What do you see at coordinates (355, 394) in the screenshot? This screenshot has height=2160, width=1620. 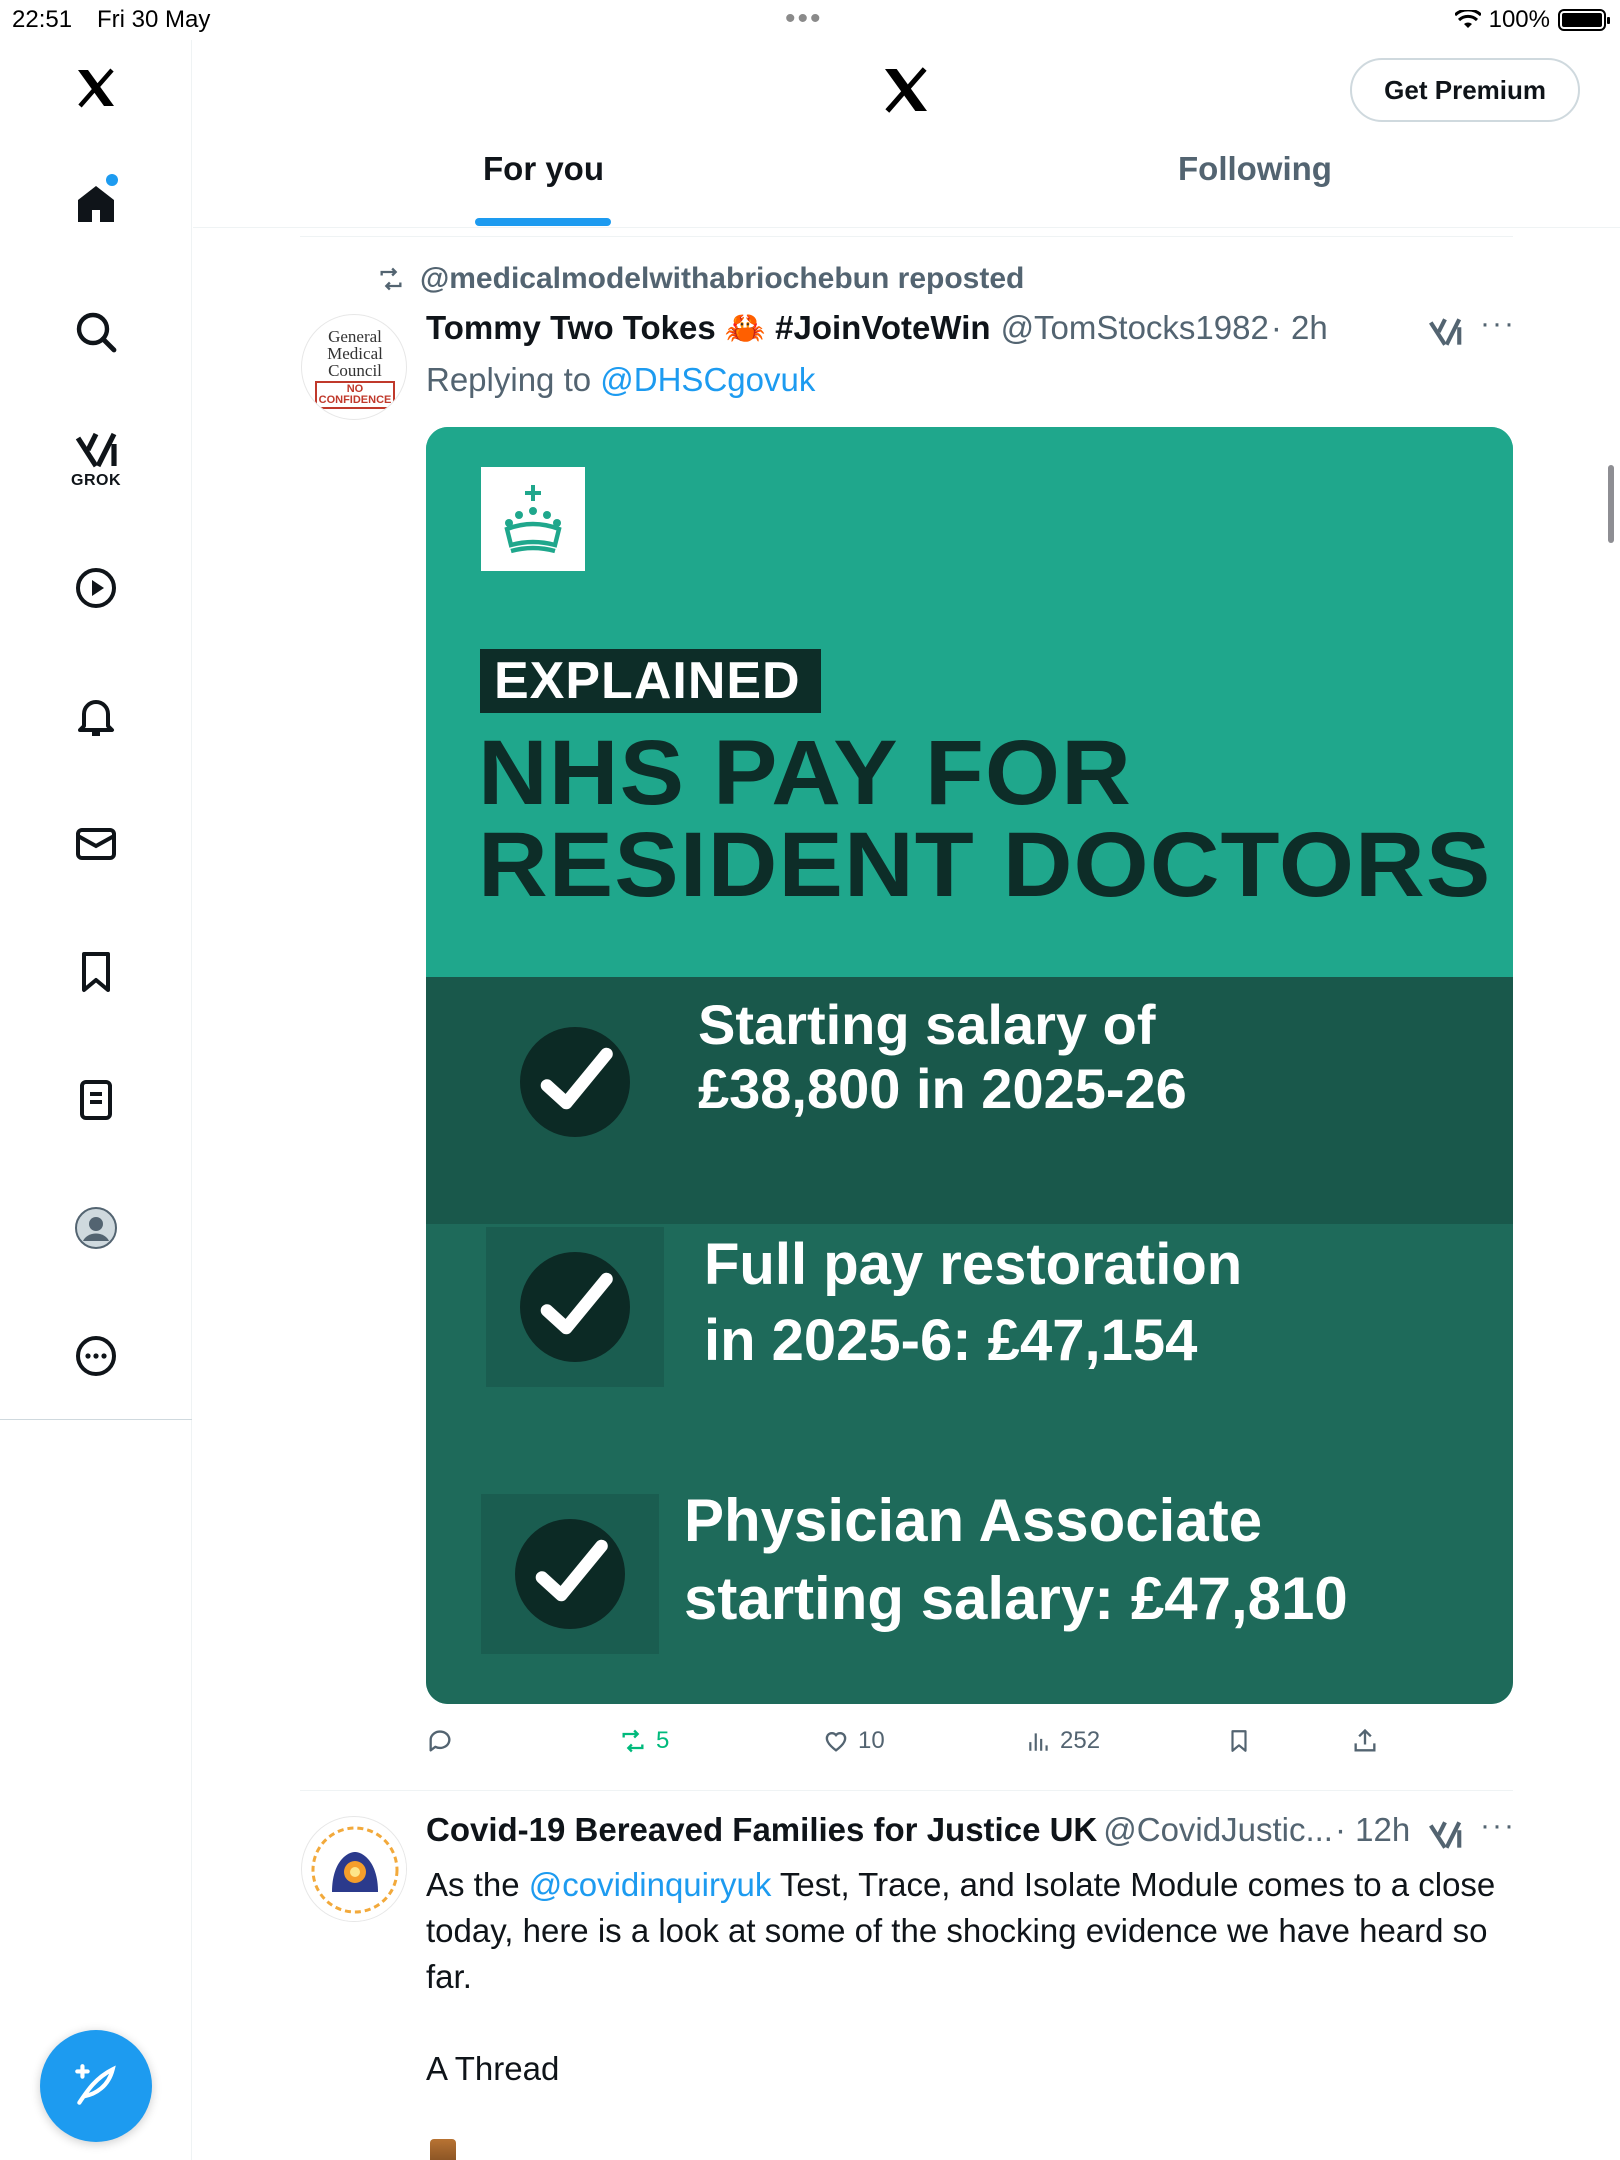 I see `no-confidence-stamp: NO CONFIDENCE` at bounding box center [355, 394].